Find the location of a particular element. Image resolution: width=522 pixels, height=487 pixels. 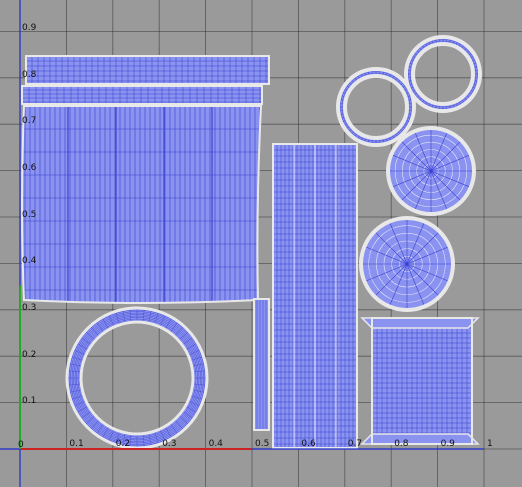

origin-label: 0 is located at coordinates (21, 445).